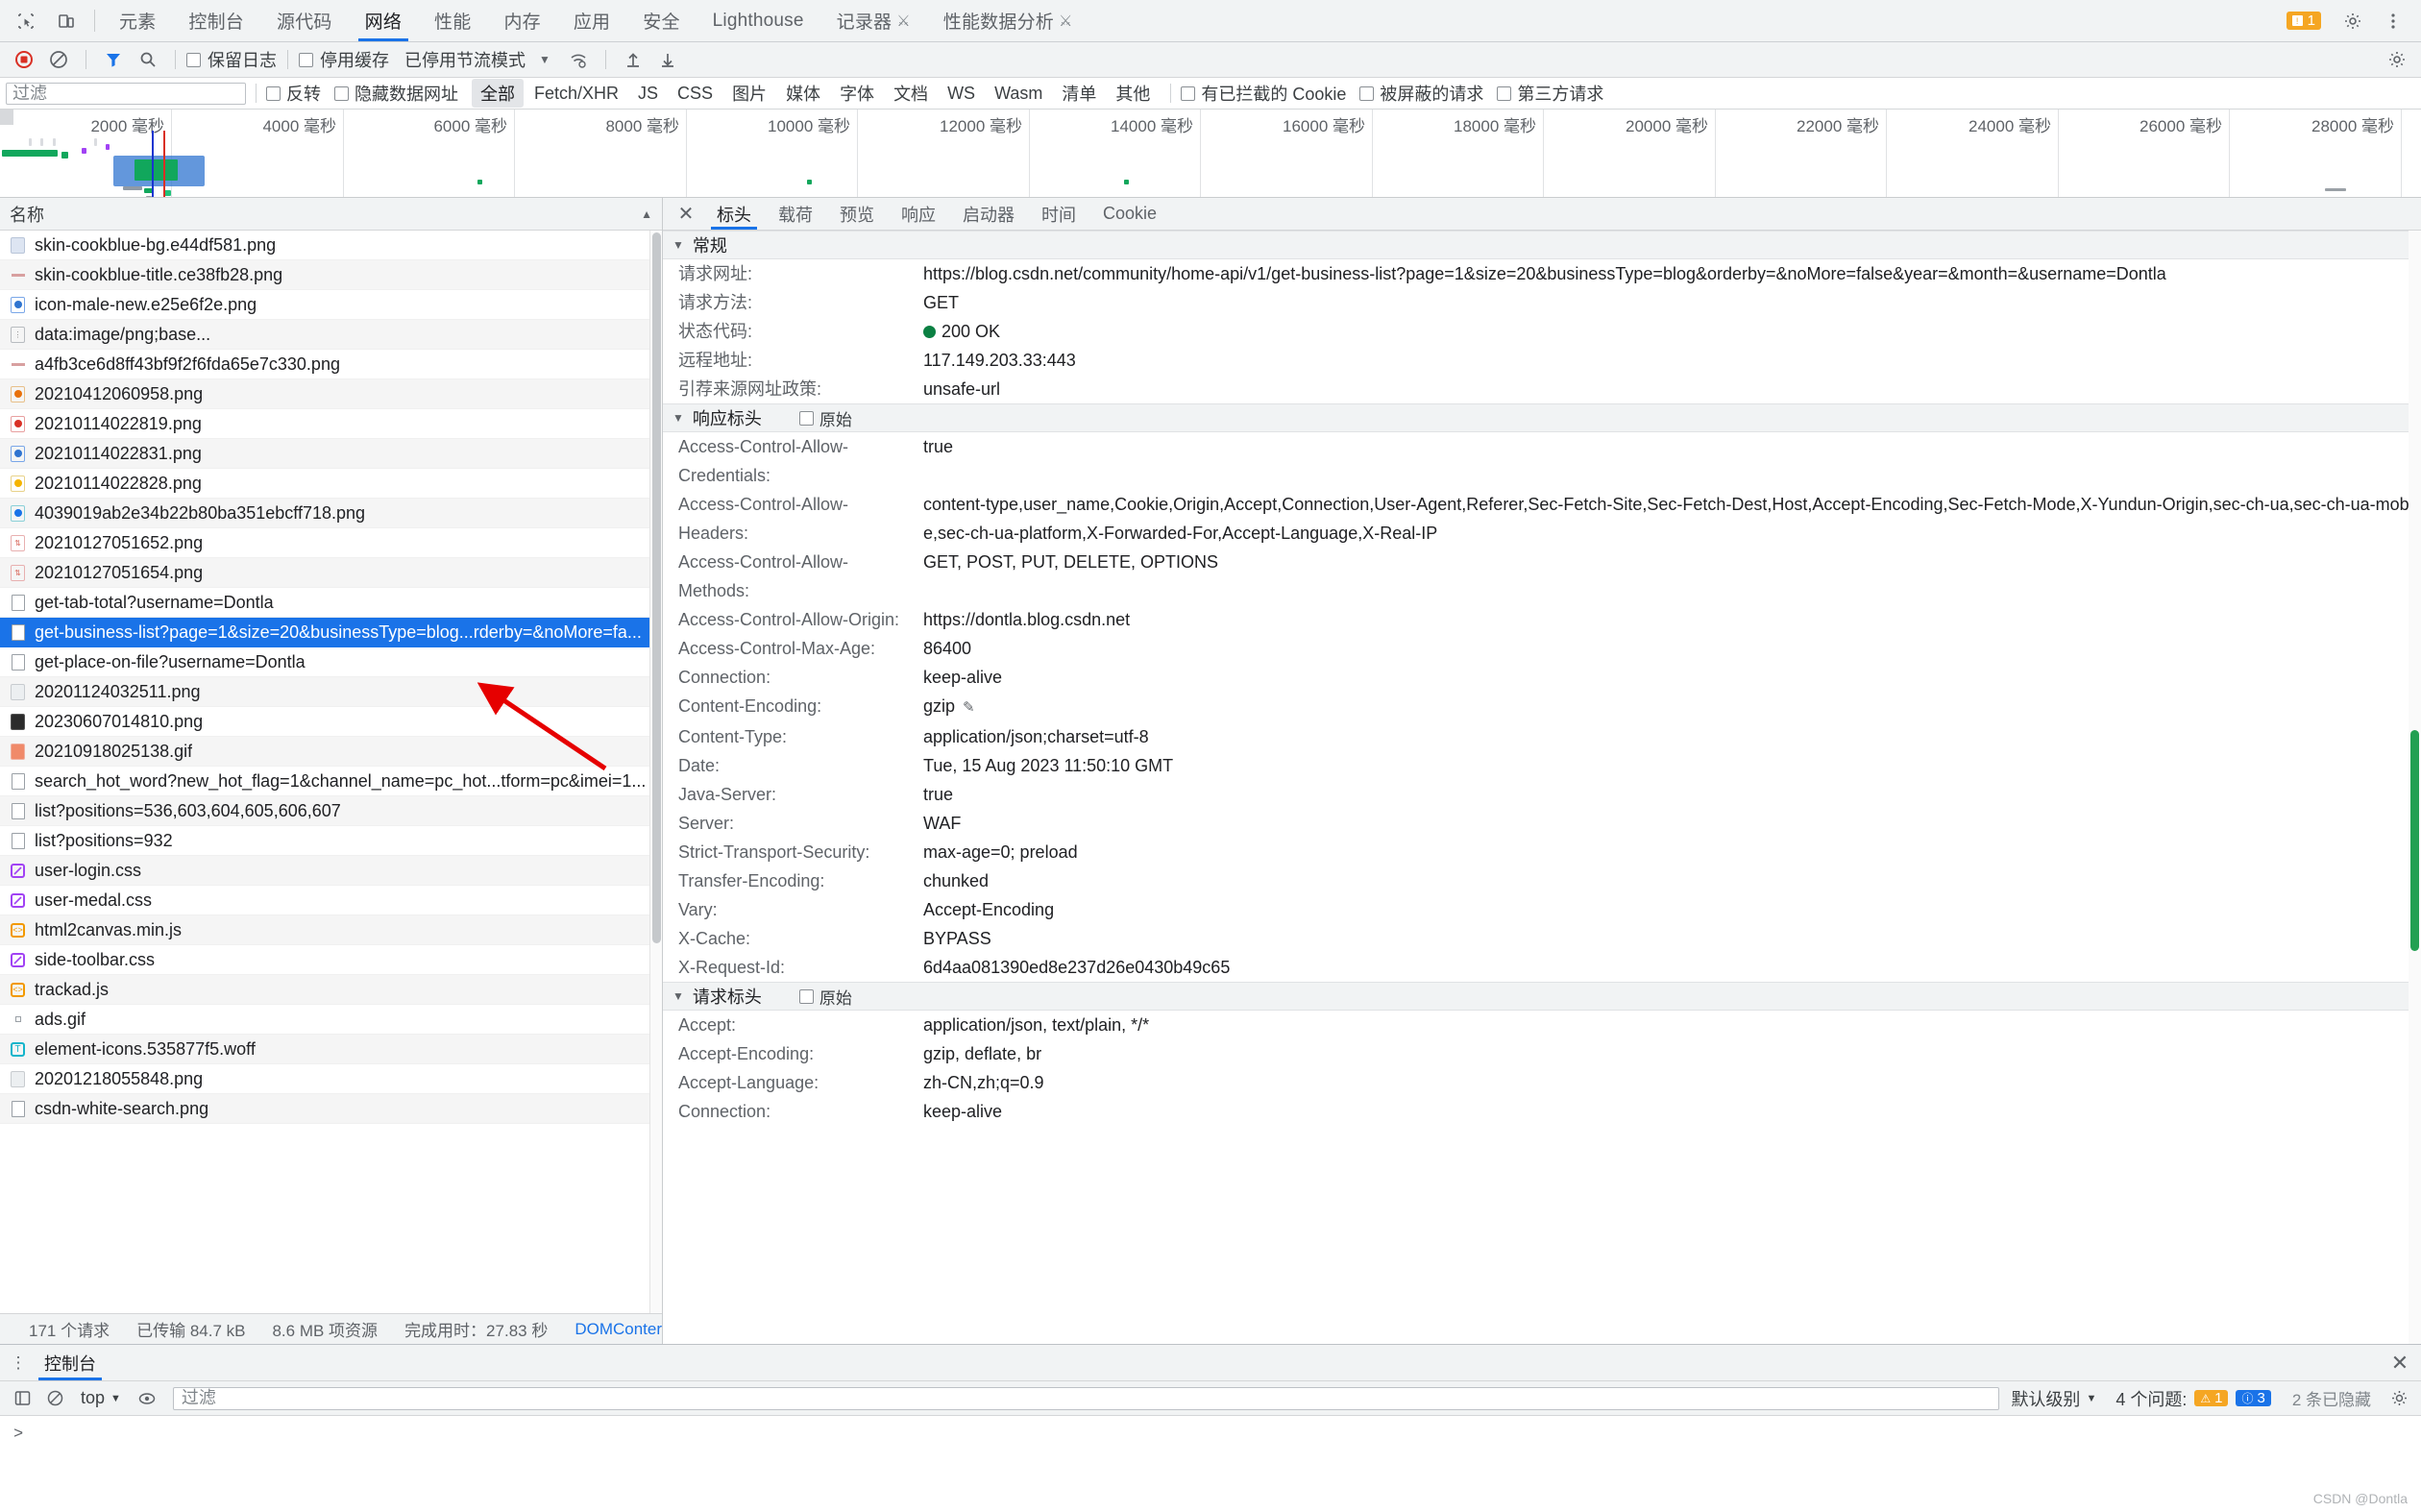  What do you see at coordinates (758, 20) in the screenshot?
I see `tab-lighthouse: Lighthouse` at bounding box center [758, 20].